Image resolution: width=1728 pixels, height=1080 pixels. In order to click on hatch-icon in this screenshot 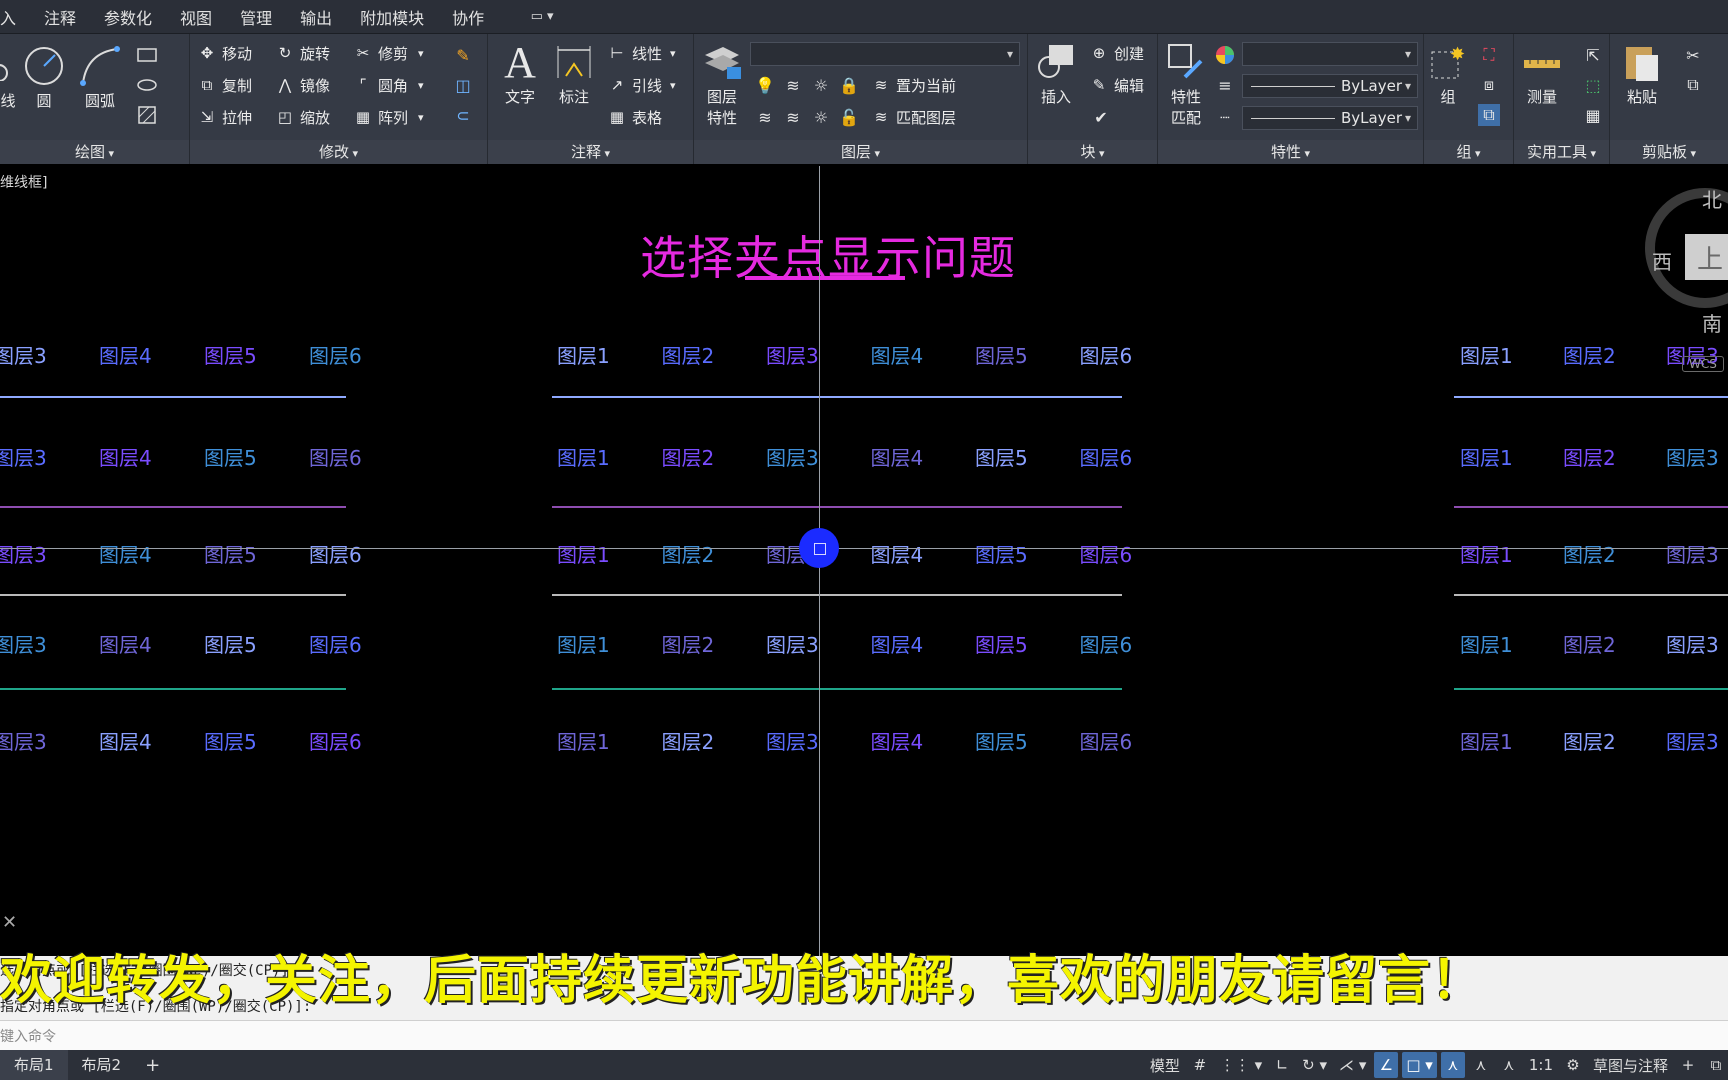, I will do `click(147, 115)`.